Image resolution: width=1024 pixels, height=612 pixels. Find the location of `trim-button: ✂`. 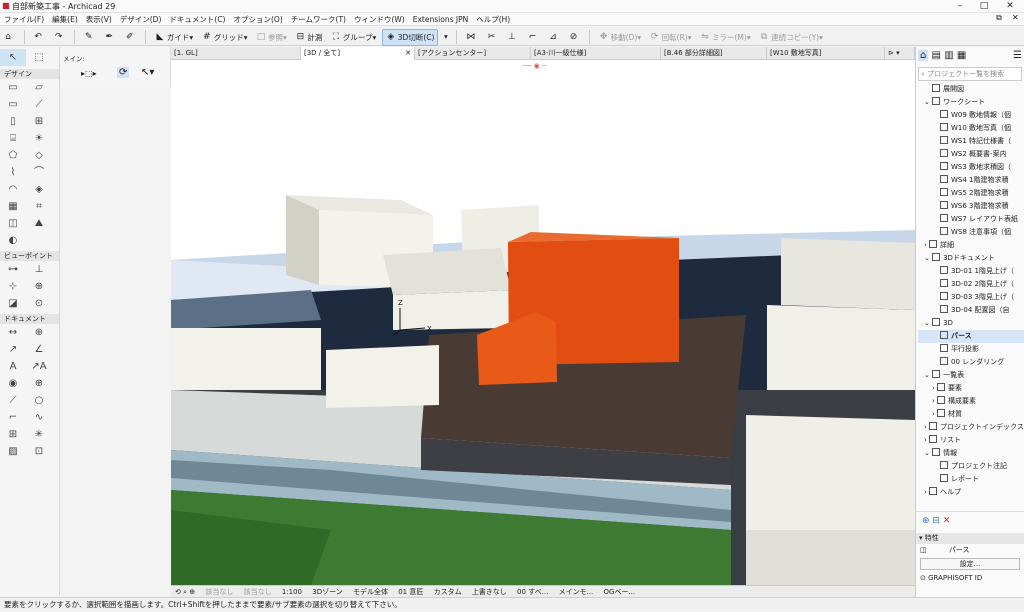

trim-button: ✂ is located at coordinates (492, 37).